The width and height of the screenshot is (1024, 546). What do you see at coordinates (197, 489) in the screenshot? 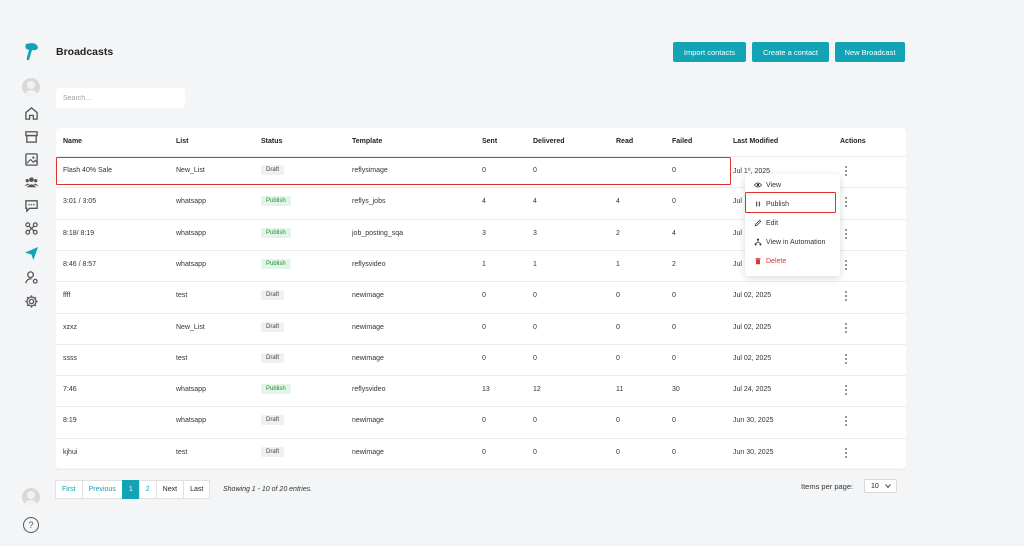
I see `last-page-button: Last` at bounding box center [197, 489].